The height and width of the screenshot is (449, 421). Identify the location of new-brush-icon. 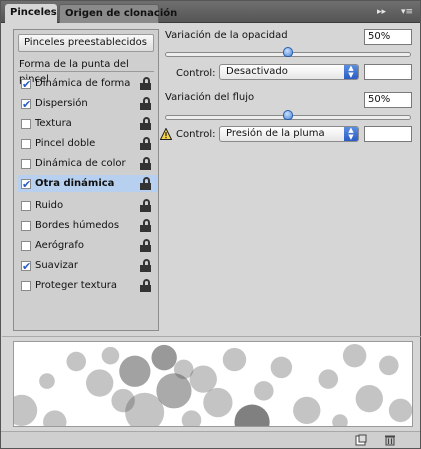
(361, 440).